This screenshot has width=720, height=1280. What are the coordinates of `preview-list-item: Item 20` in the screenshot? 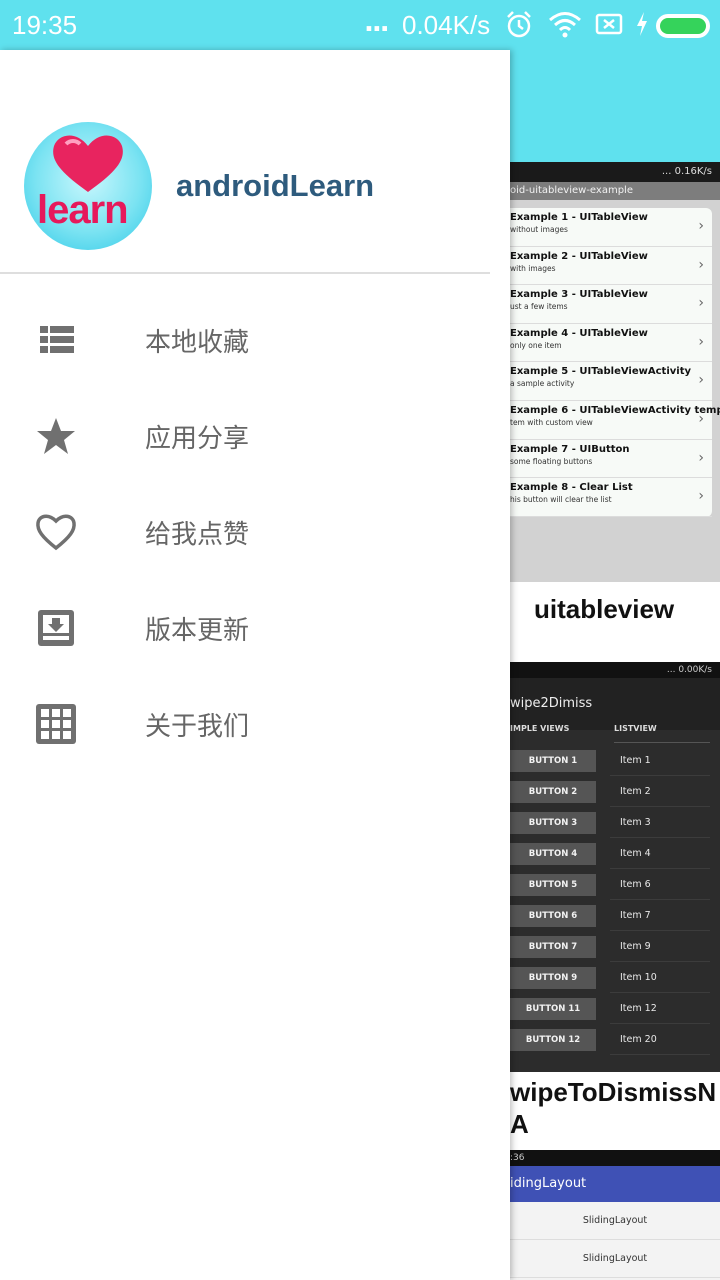 It's located at (660, 1039).